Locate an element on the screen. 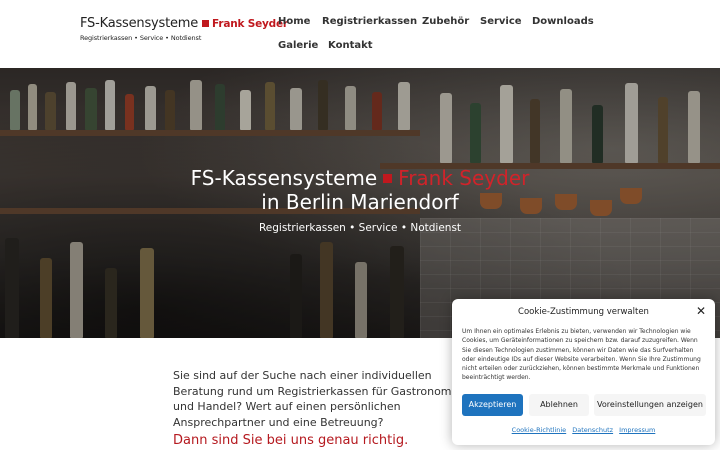 The width and height of the screenshot is (720, 450). cookie-links: Cookie-Richtlinie Datenschutz Impressum is located at coordinates (583, 430).